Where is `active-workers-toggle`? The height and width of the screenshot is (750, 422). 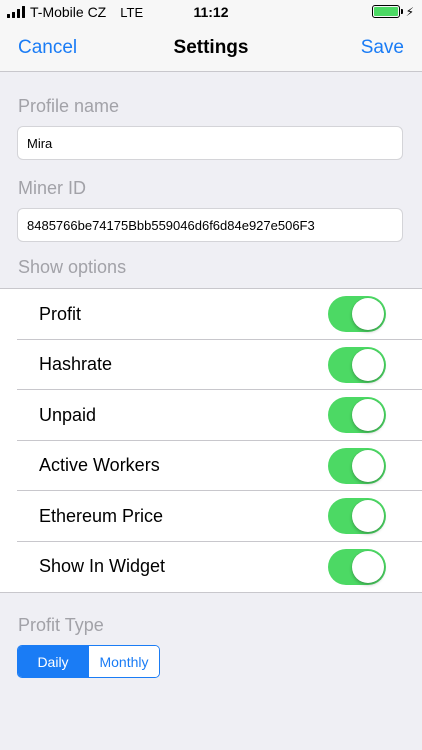
active-workers-toggle is located at coordinates (357, 465).